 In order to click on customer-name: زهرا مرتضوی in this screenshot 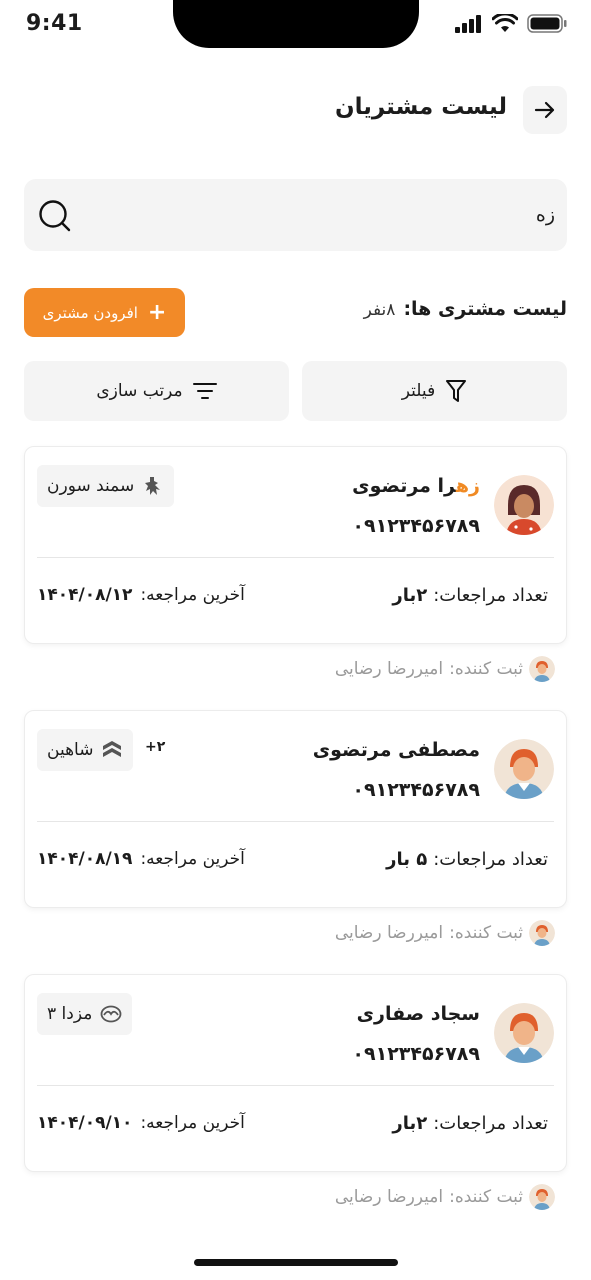, I will do `click(416, 486)`.